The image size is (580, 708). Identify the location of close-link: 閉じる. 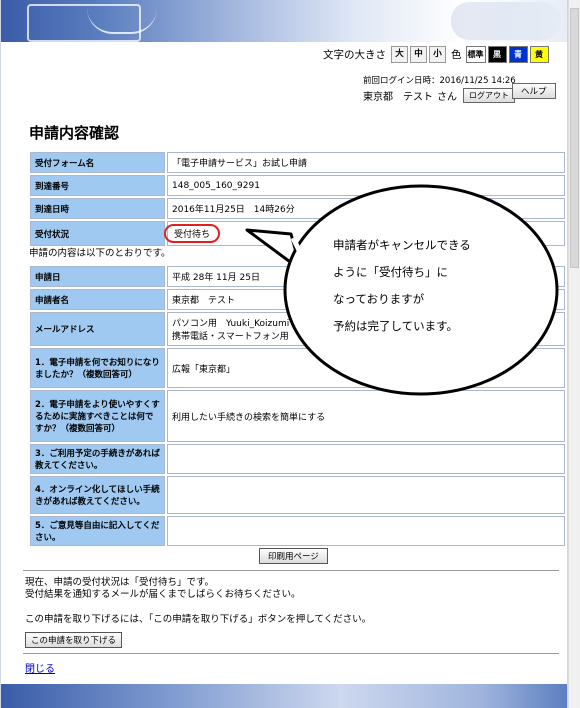
(40, 667).